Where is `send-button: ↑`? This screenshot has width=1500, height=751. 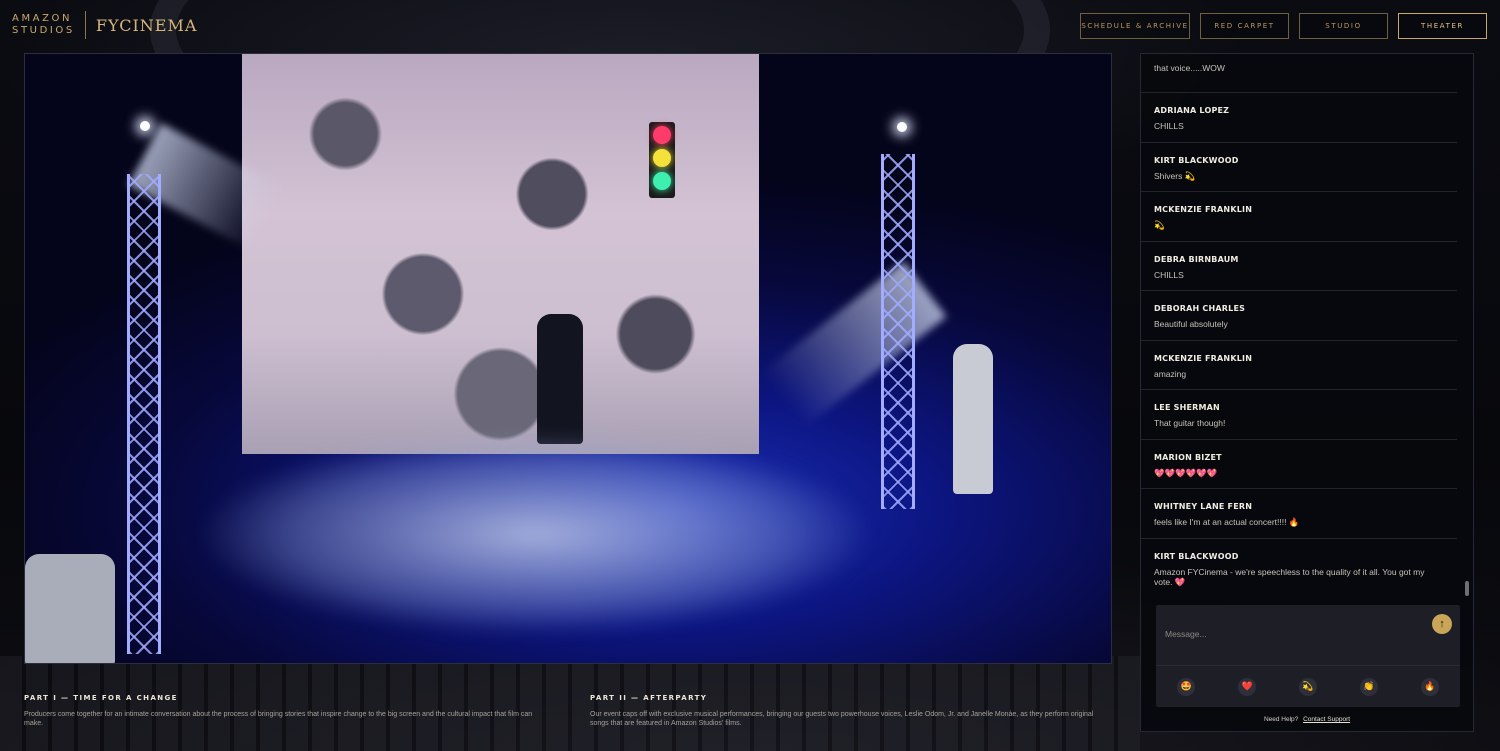
send-button: ↑ is located at coordinates (1442, 624).